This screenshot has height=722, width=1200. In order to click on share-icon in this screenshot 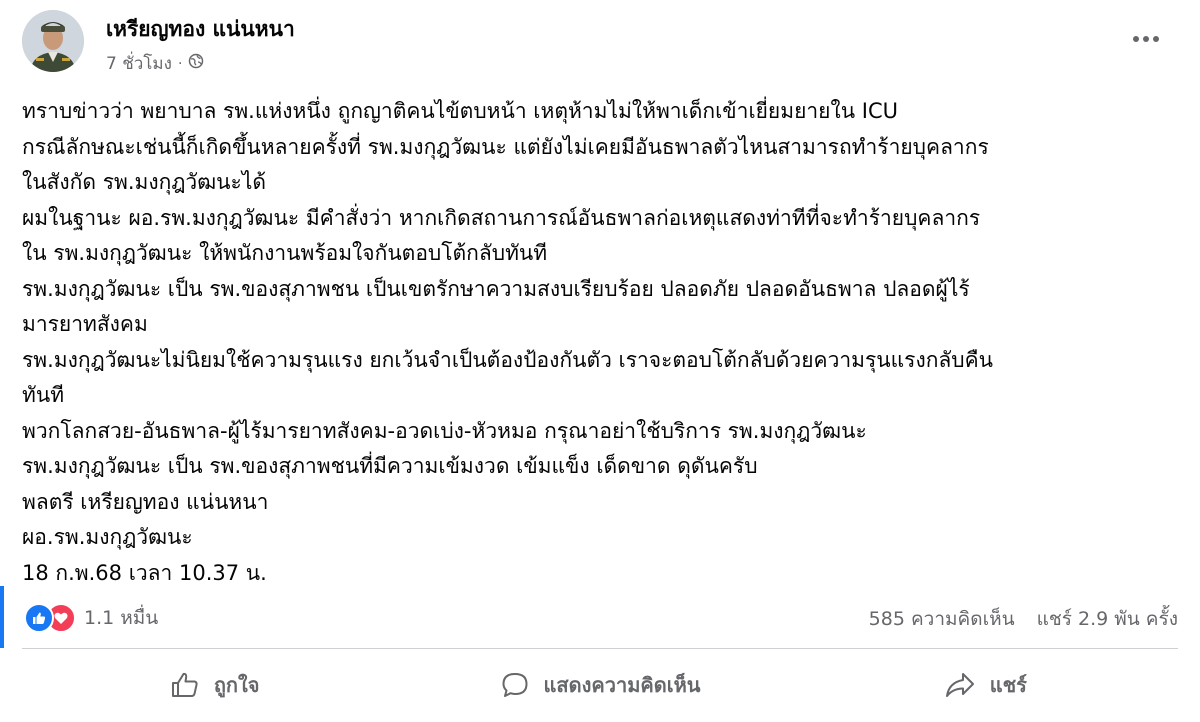, I will do `click(960, 685)`.